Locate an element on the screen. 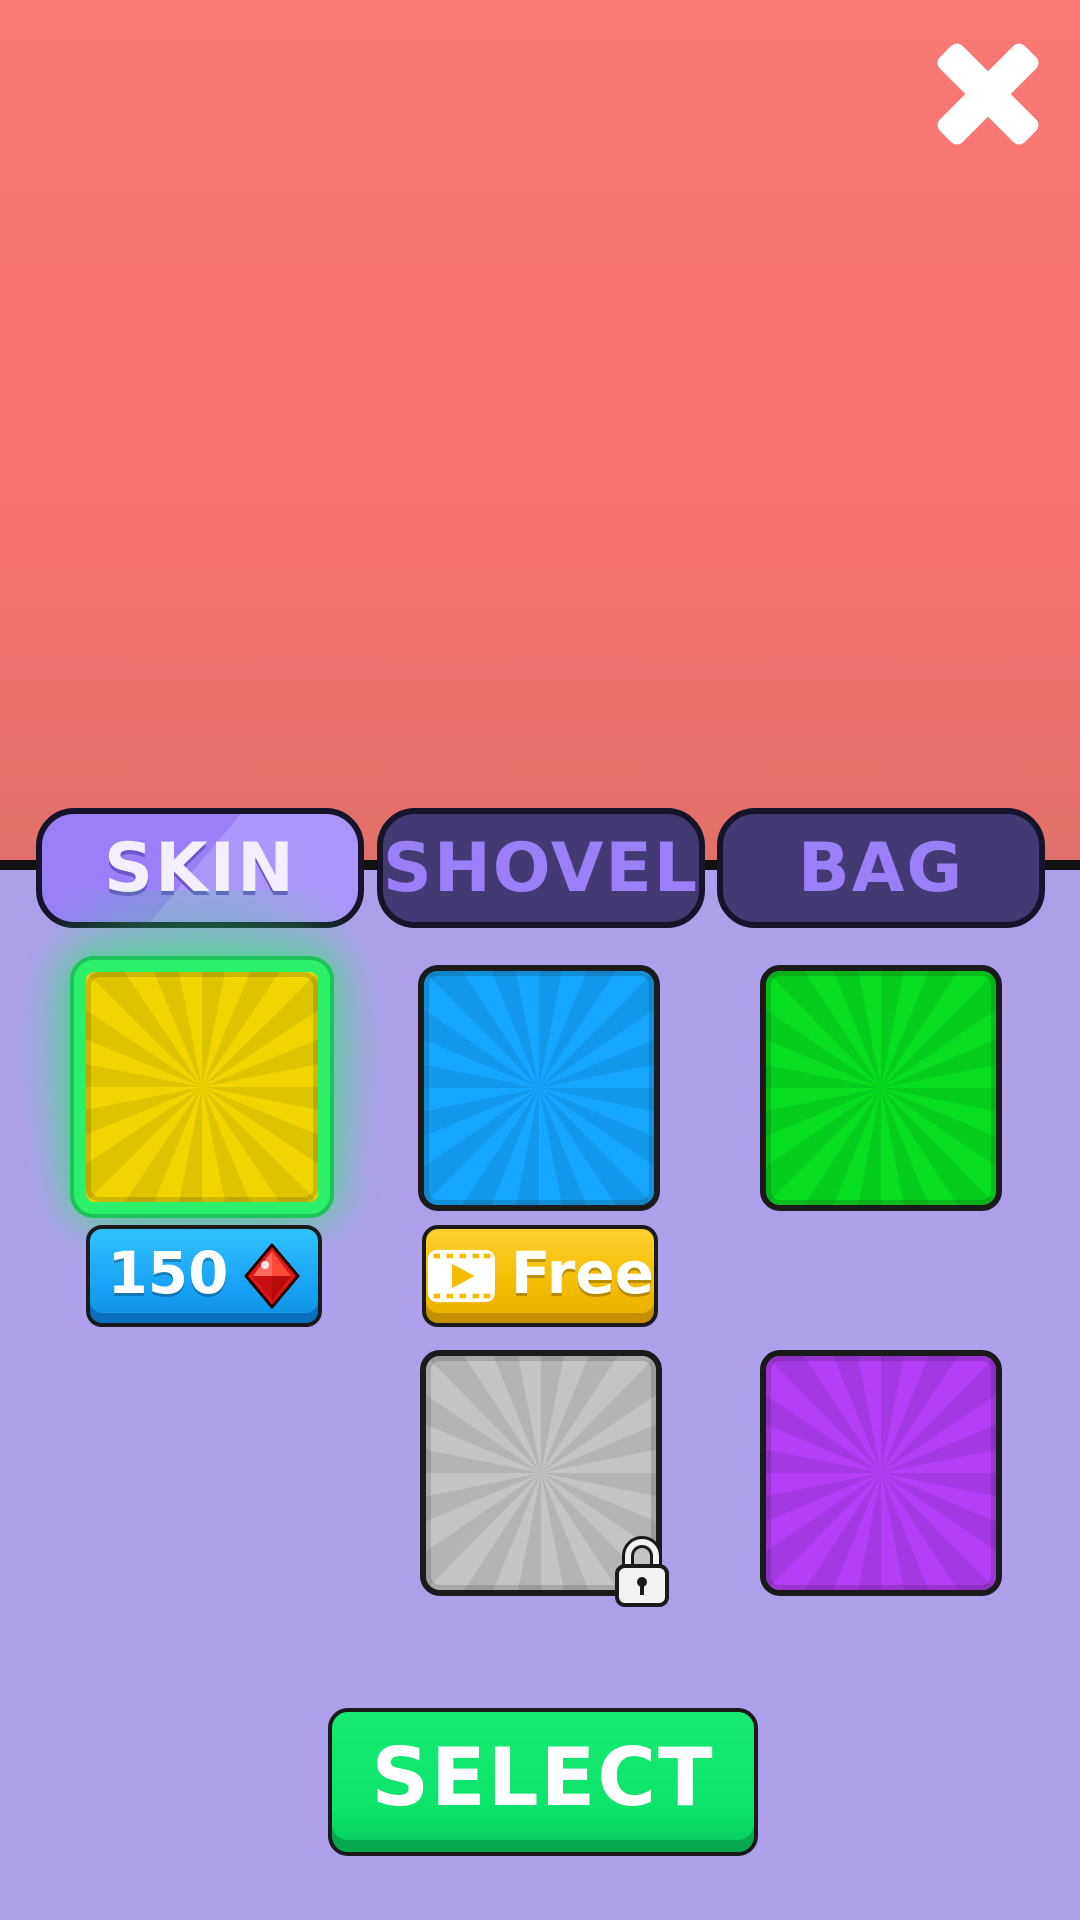 The height and width of the screenshot is (1920, 1080). tab-shovel-label: SHOVEL is located at coordinates (541, 868).